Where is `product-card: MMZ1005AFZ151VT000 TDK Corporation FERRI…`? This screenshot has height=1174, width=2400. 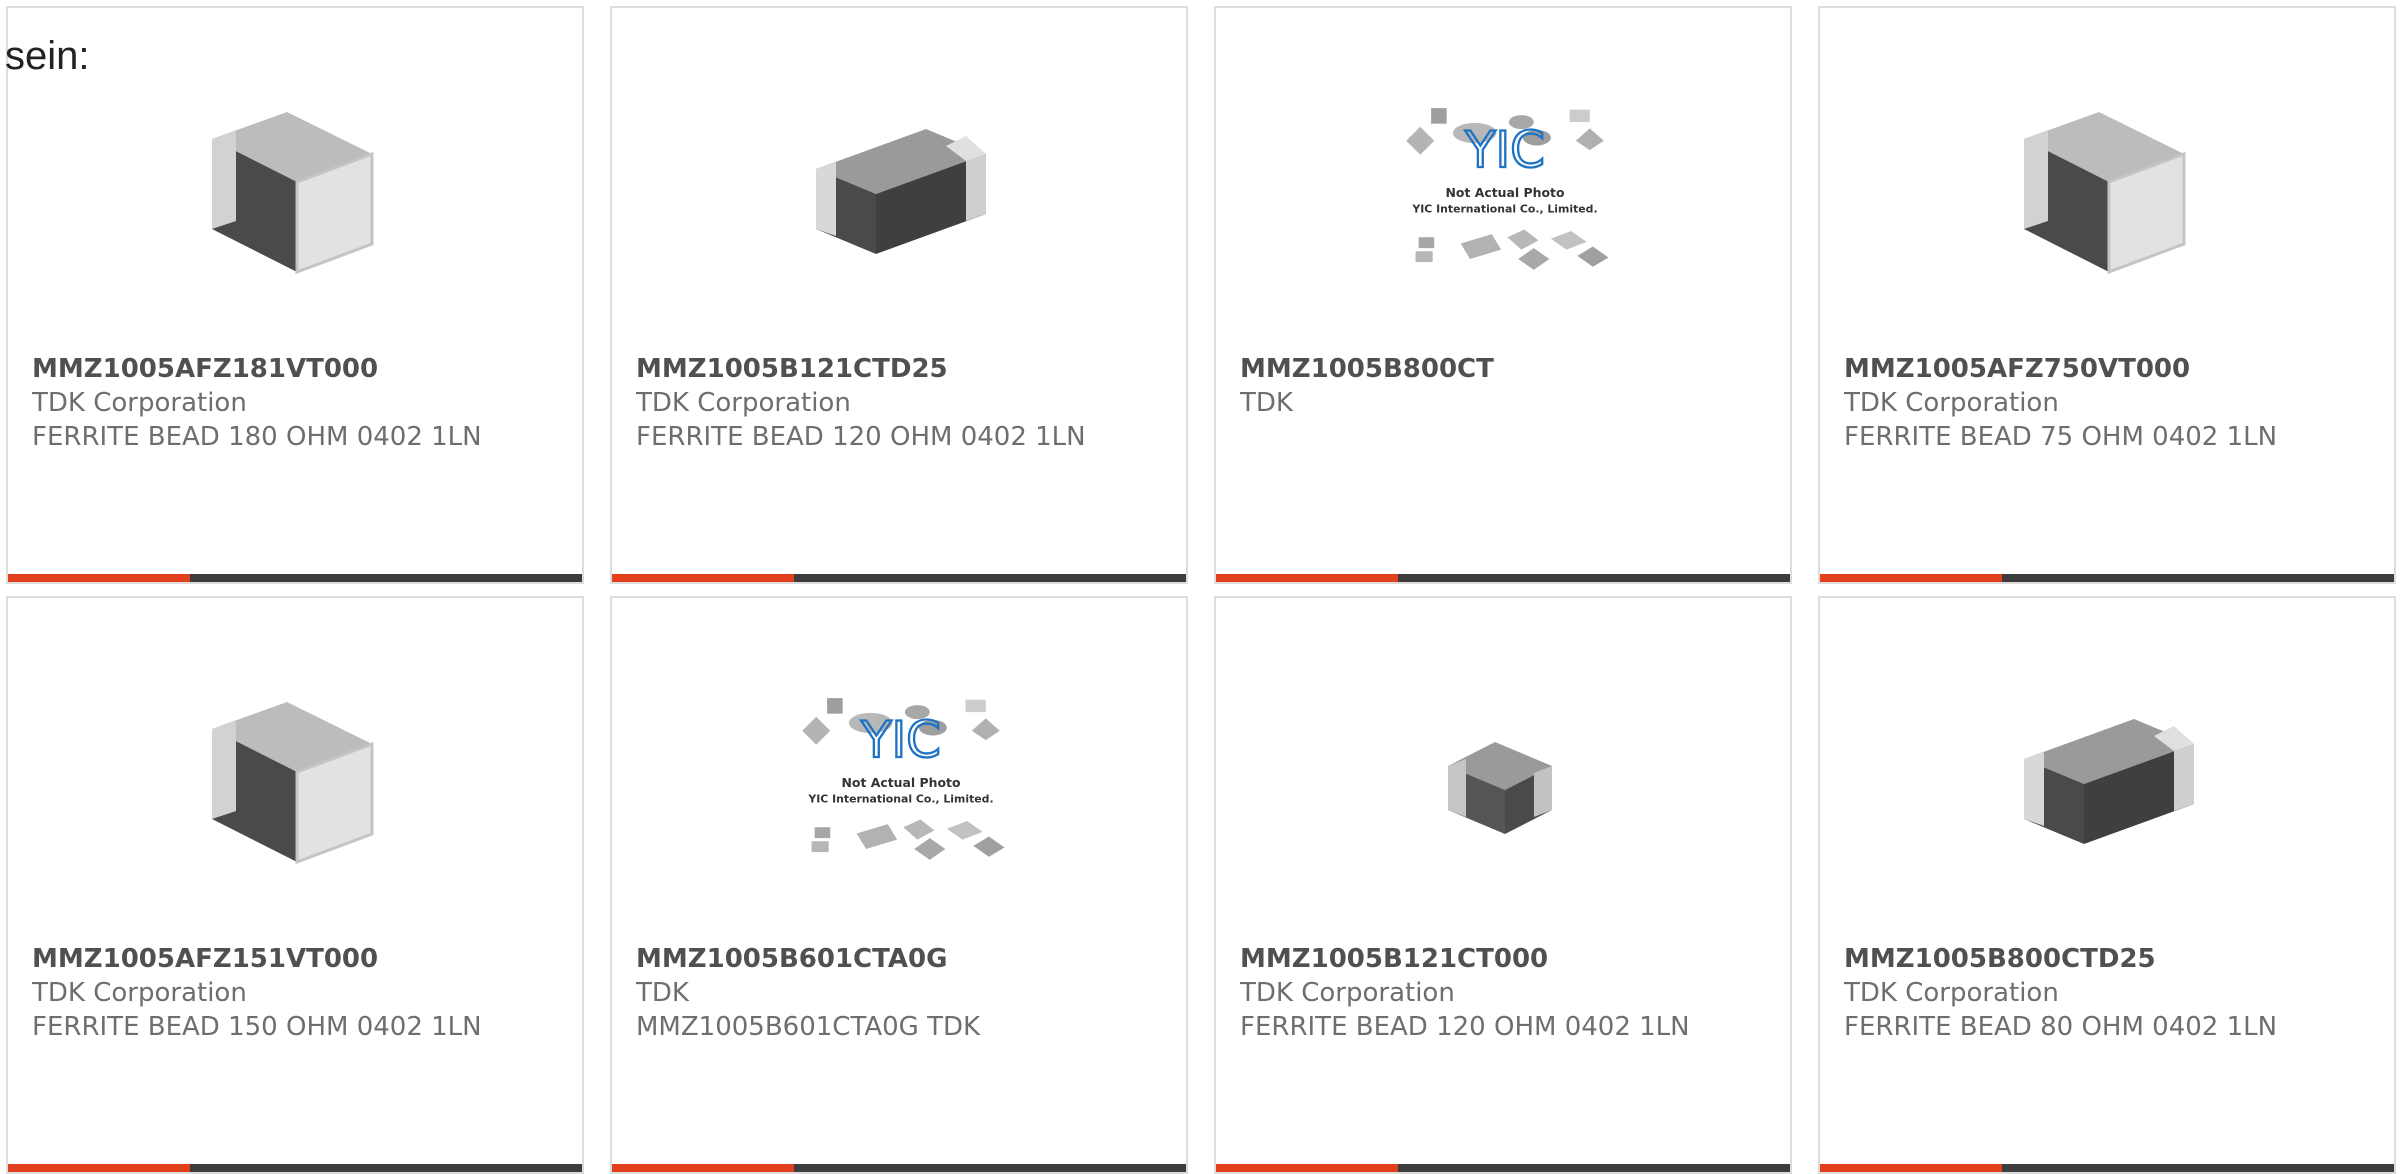
product-card: MMZ1005AFZ151VT000 TDK Corporation FERRI… is located at coordinates (295, 885).